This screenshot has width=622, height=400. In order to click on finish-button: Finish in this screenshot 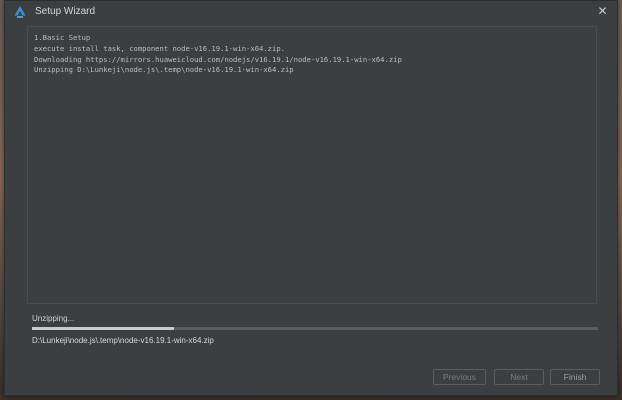, I will do `click(575, 377)`.